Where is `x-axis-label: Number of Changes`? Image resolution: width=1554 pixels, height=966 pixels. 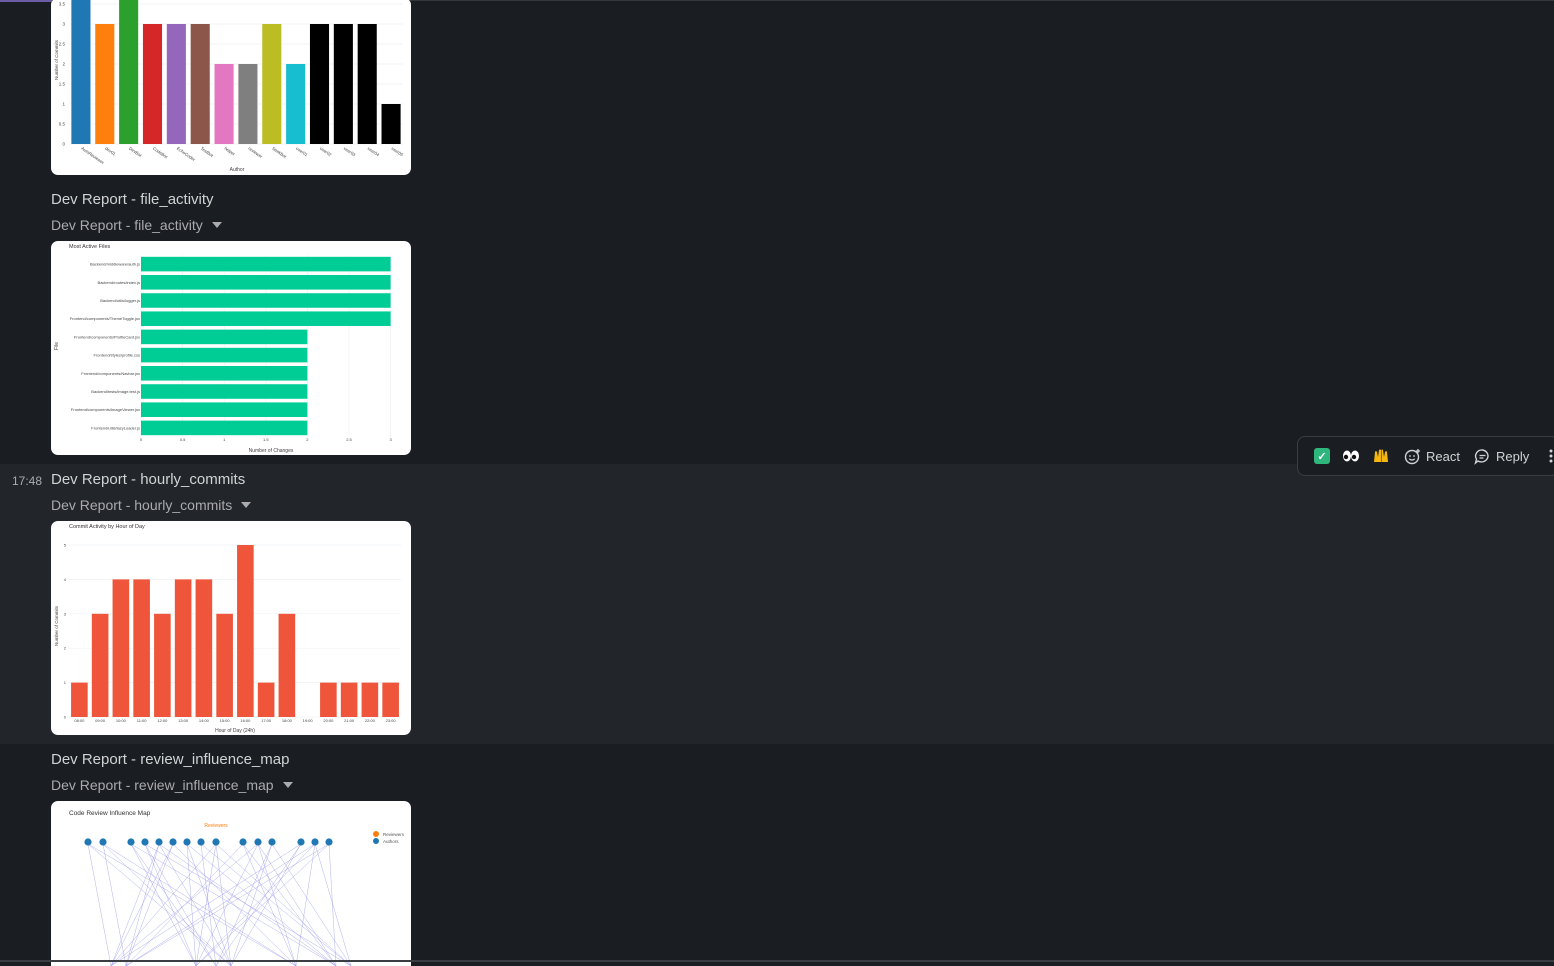 x-axis-label: Number of Changes is located at coordinates (271, 451).